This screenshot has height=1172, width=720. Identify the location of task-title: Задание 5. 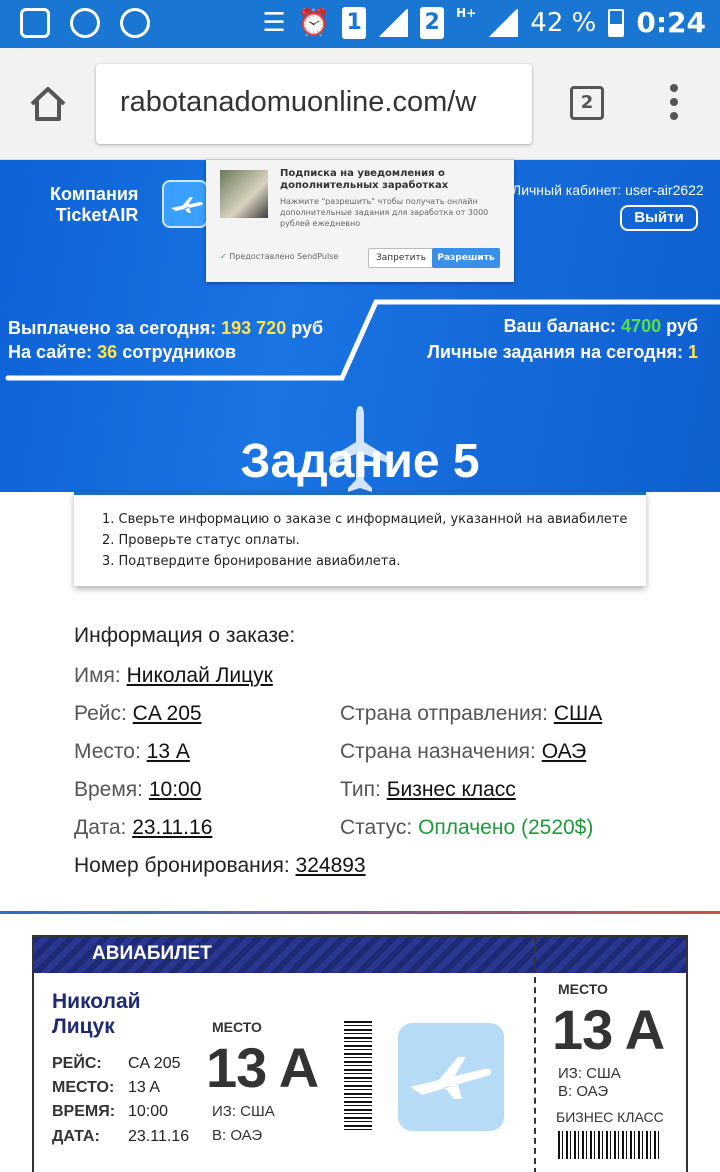
(360, 461).